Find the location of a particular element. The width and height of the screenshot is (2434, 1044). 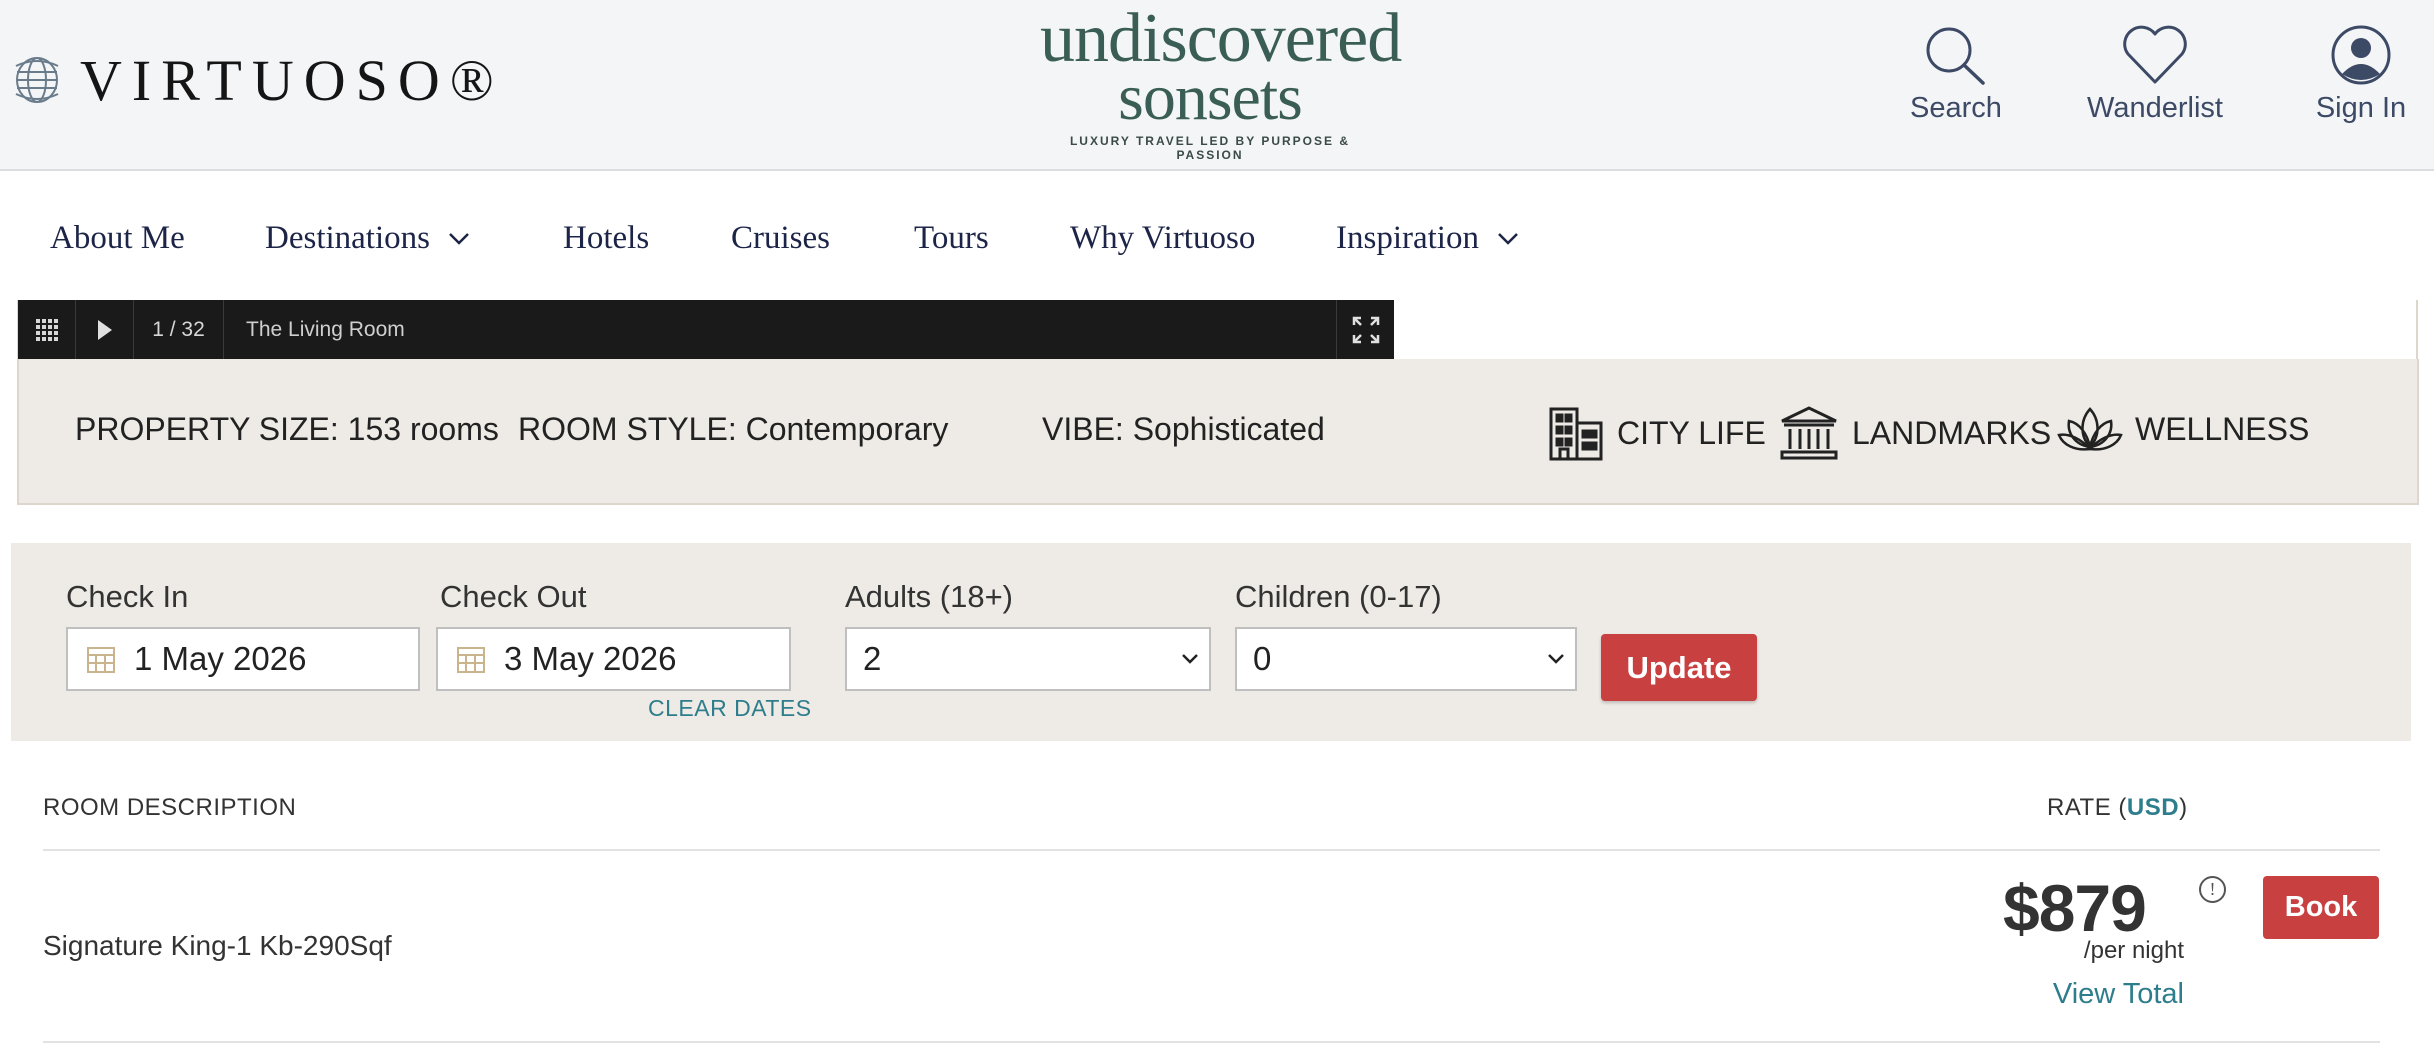

nav-about-me: About Me is located at coordinates (117, 238).